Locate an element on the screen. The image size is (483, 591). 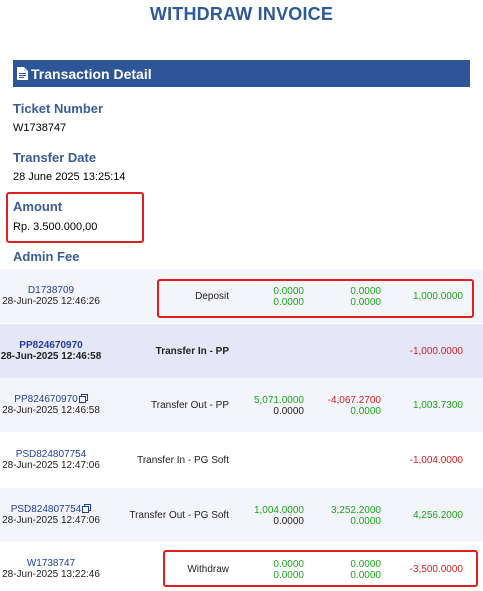
transaction-id-text: D1738709 is located at coordinates (51, 290).